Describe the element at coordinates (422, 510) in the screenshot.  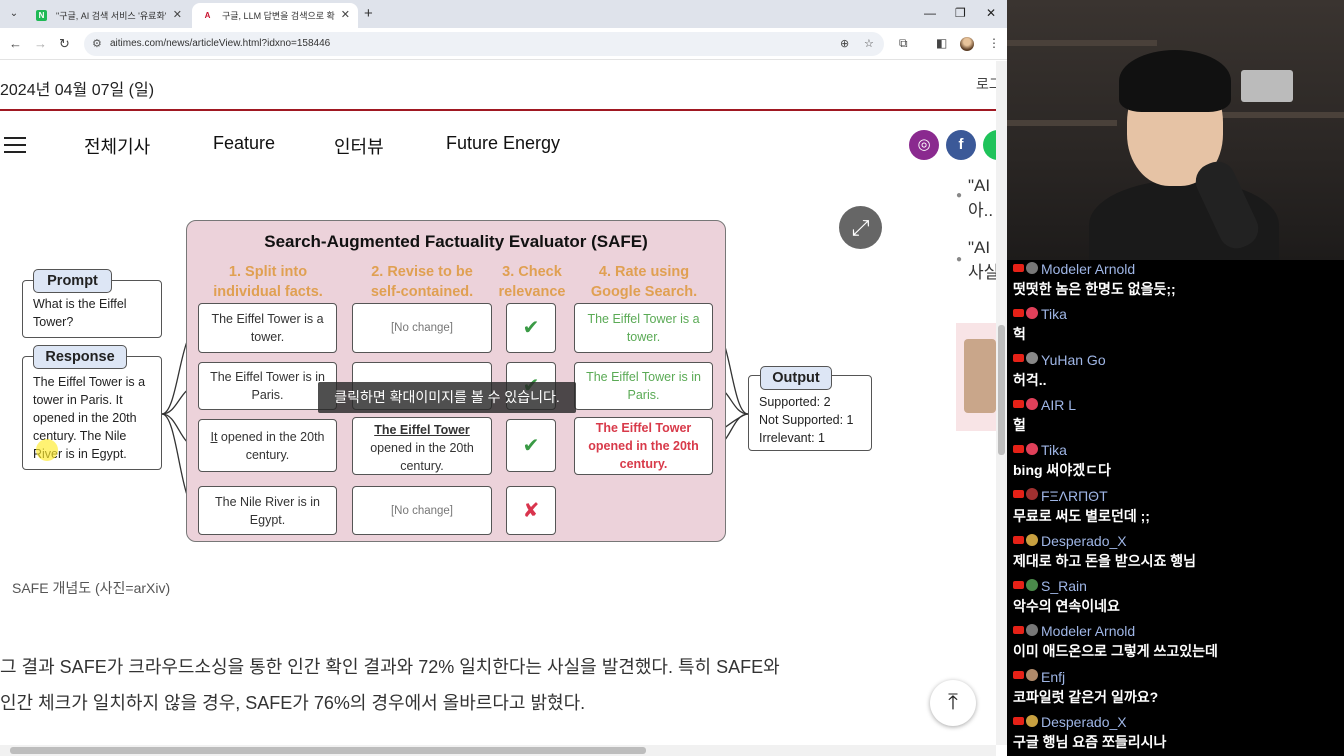
I see `revise-cell: [No change]` at that location.